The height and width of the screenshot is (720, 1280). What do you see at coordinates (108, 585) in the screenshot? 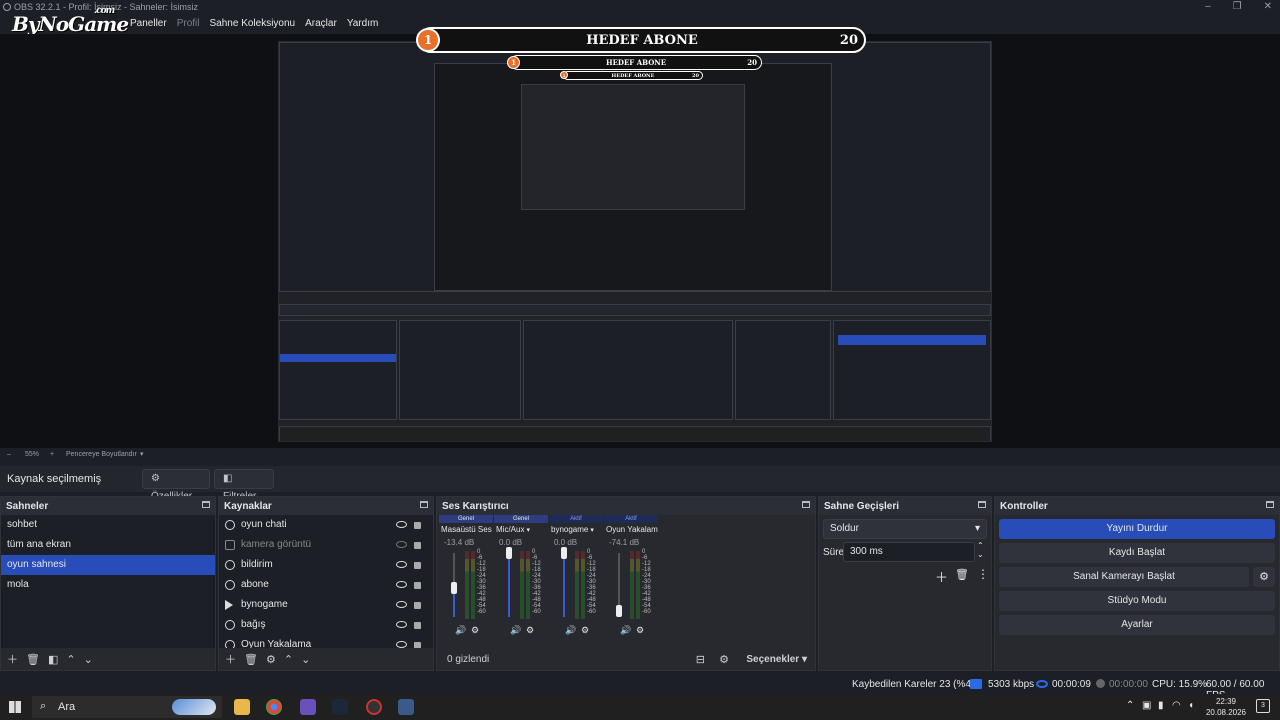
I see `scene-item: mola` at bounding box center [108, 585].